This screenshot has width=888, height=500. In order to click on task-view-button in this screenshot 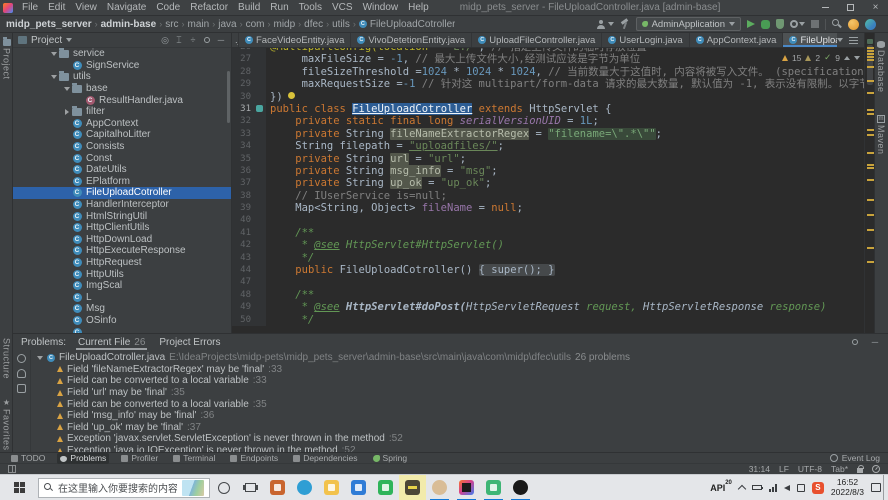, I will do `click(250, 487)`.